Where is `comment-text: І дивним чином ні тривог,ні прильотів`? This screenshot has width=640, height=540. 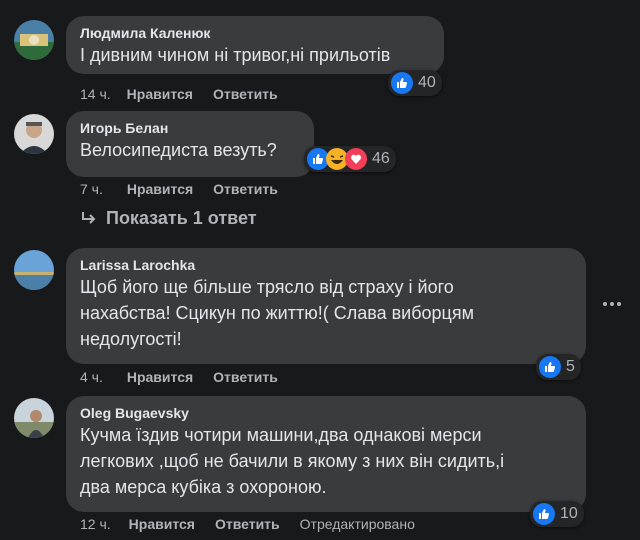
comment-text: І дивним чином ні тривог,ні прильотів is located at coordinates (235, 55).